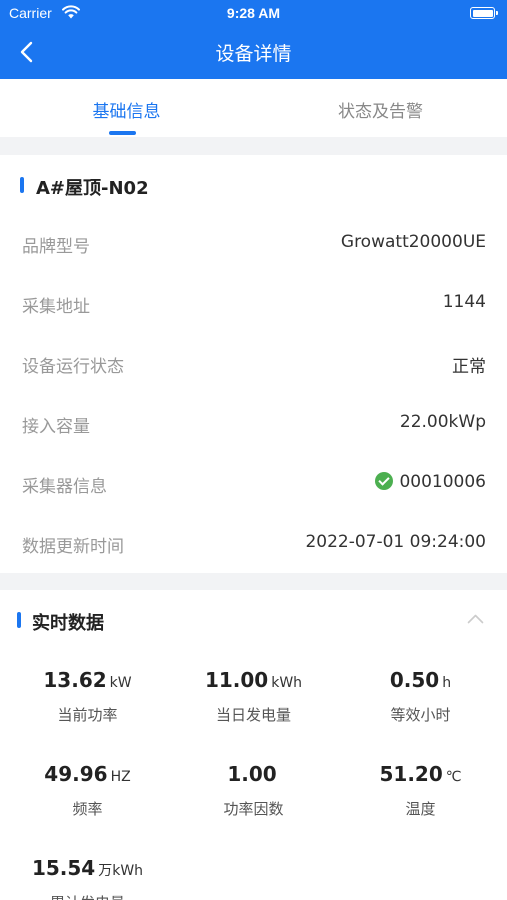 The height and width of the screenshot is (900, 507). I want to click on tab-bar: 基础信息 状态及告警, so click(253, 108).